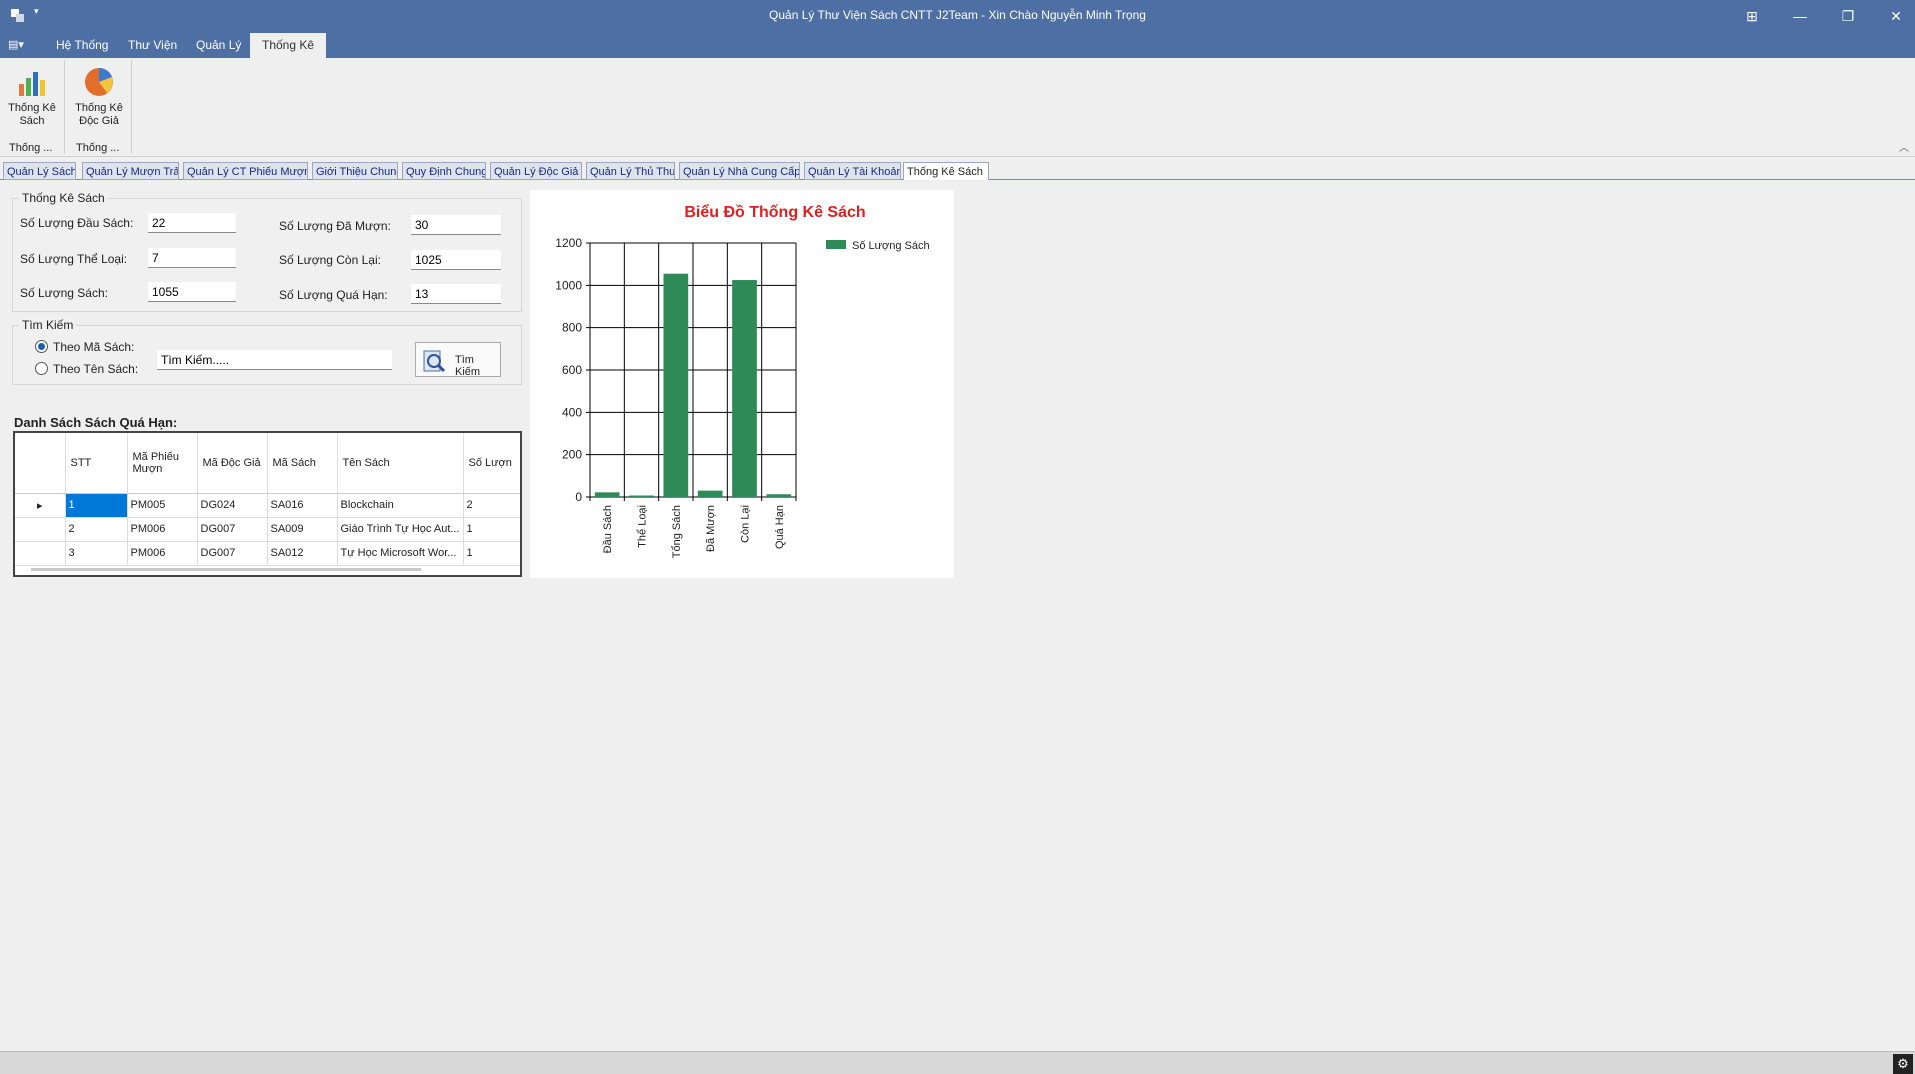  I want to click on table-cell: 3, so click(96, 553).